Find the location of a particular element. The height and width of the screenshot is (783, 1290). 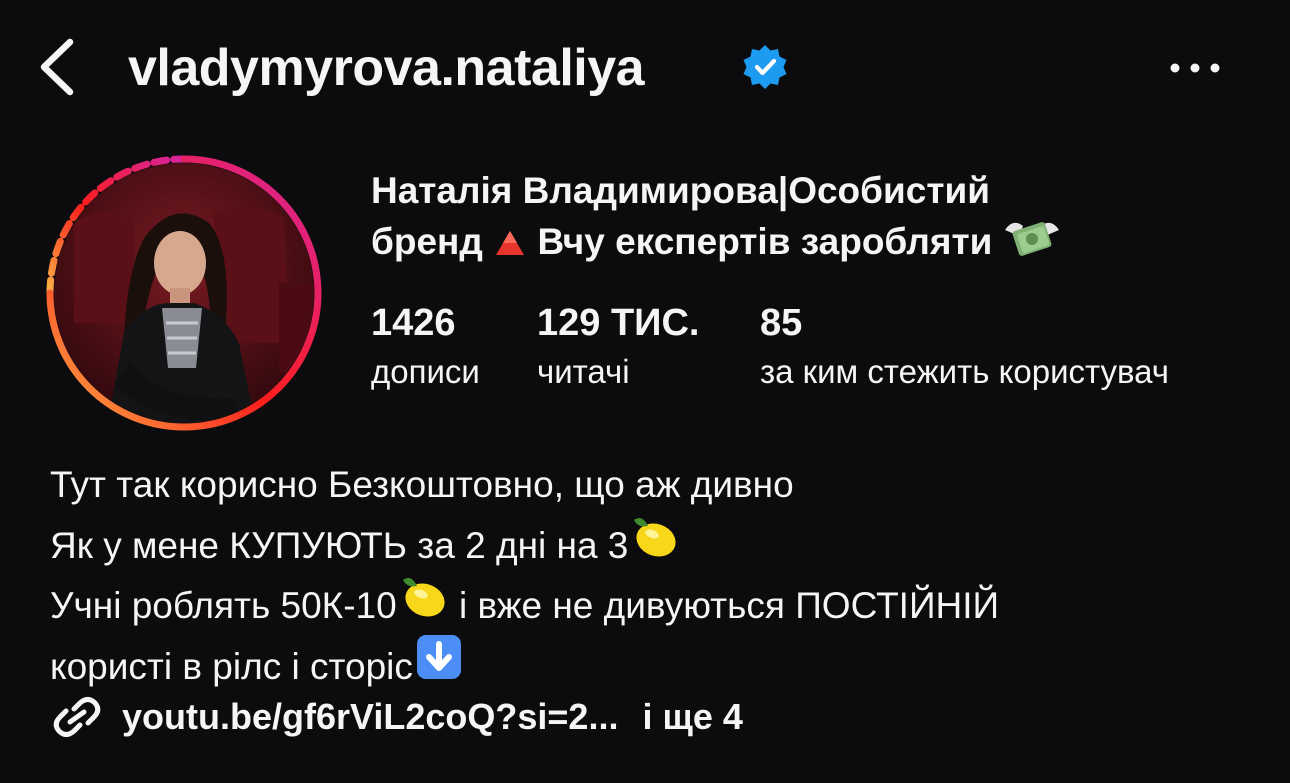

followers-label: читачі is located at coordinates (583, 371).